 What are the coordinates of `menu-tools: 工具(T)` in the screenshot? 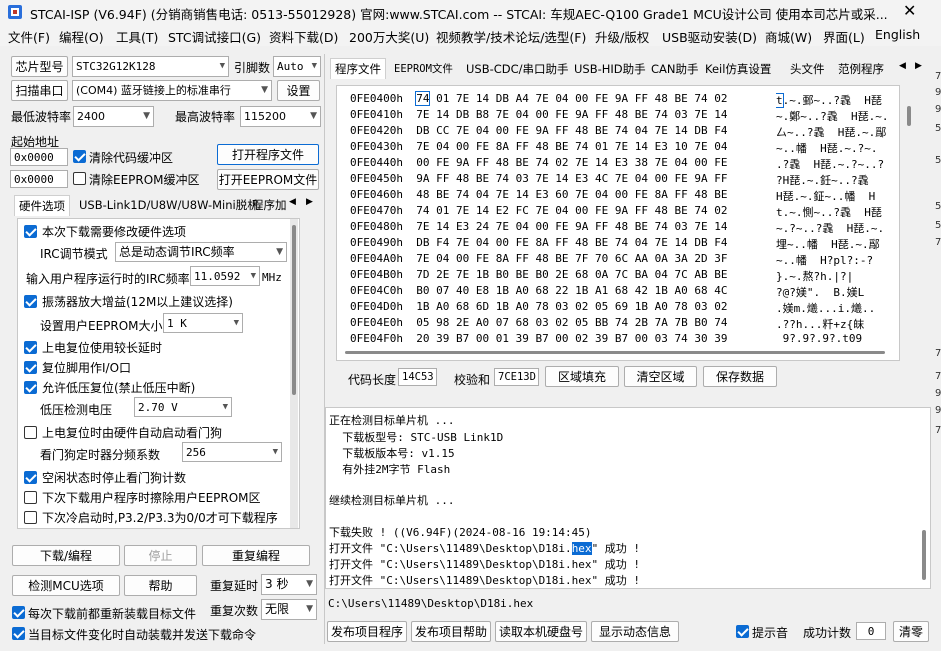 It's located at (137, 36).